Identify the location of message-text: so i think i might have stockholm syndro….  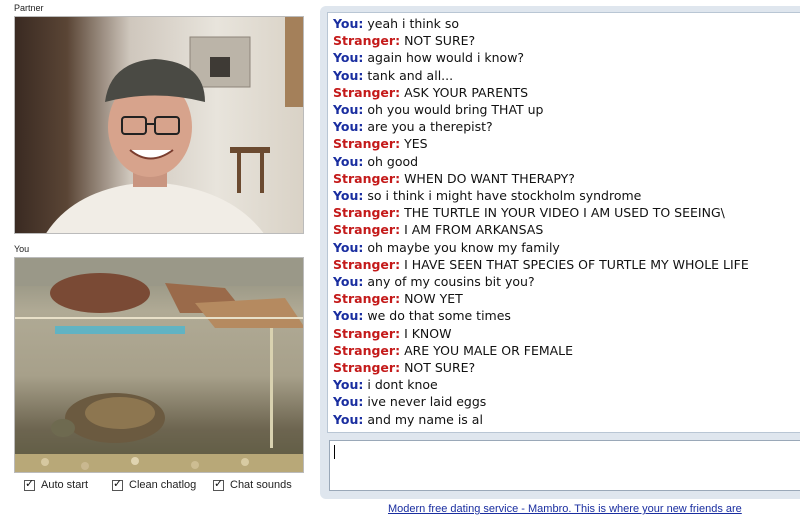
(504, 196).